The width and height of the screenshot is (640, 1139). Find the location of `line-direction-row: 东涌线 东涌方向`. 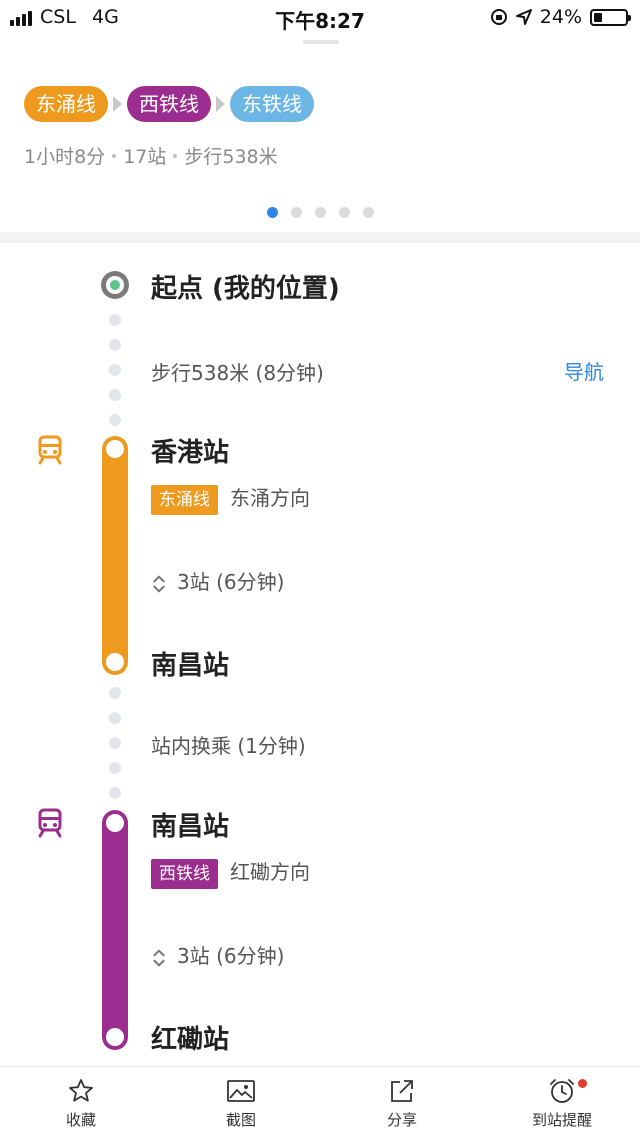

line-direction-row: 东涌线 东涌方向 is located at coordinates (230, 498).